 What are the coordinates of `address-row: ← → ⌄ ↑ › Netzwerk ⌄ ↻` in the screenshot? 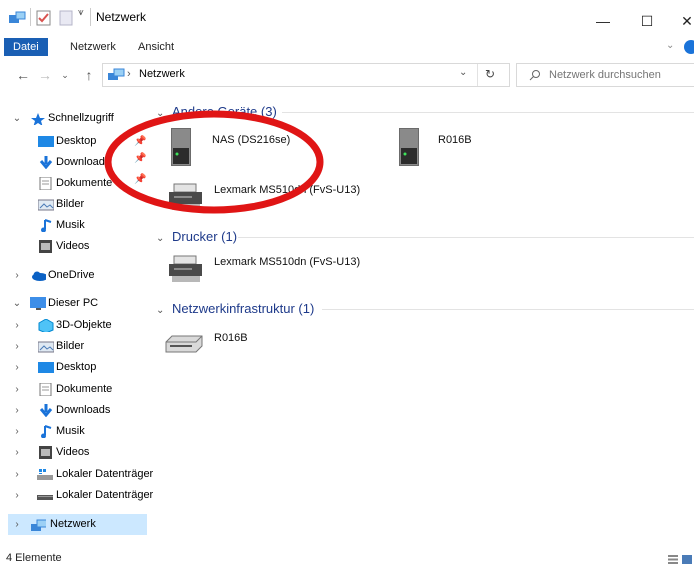 It's located at (347, 75).